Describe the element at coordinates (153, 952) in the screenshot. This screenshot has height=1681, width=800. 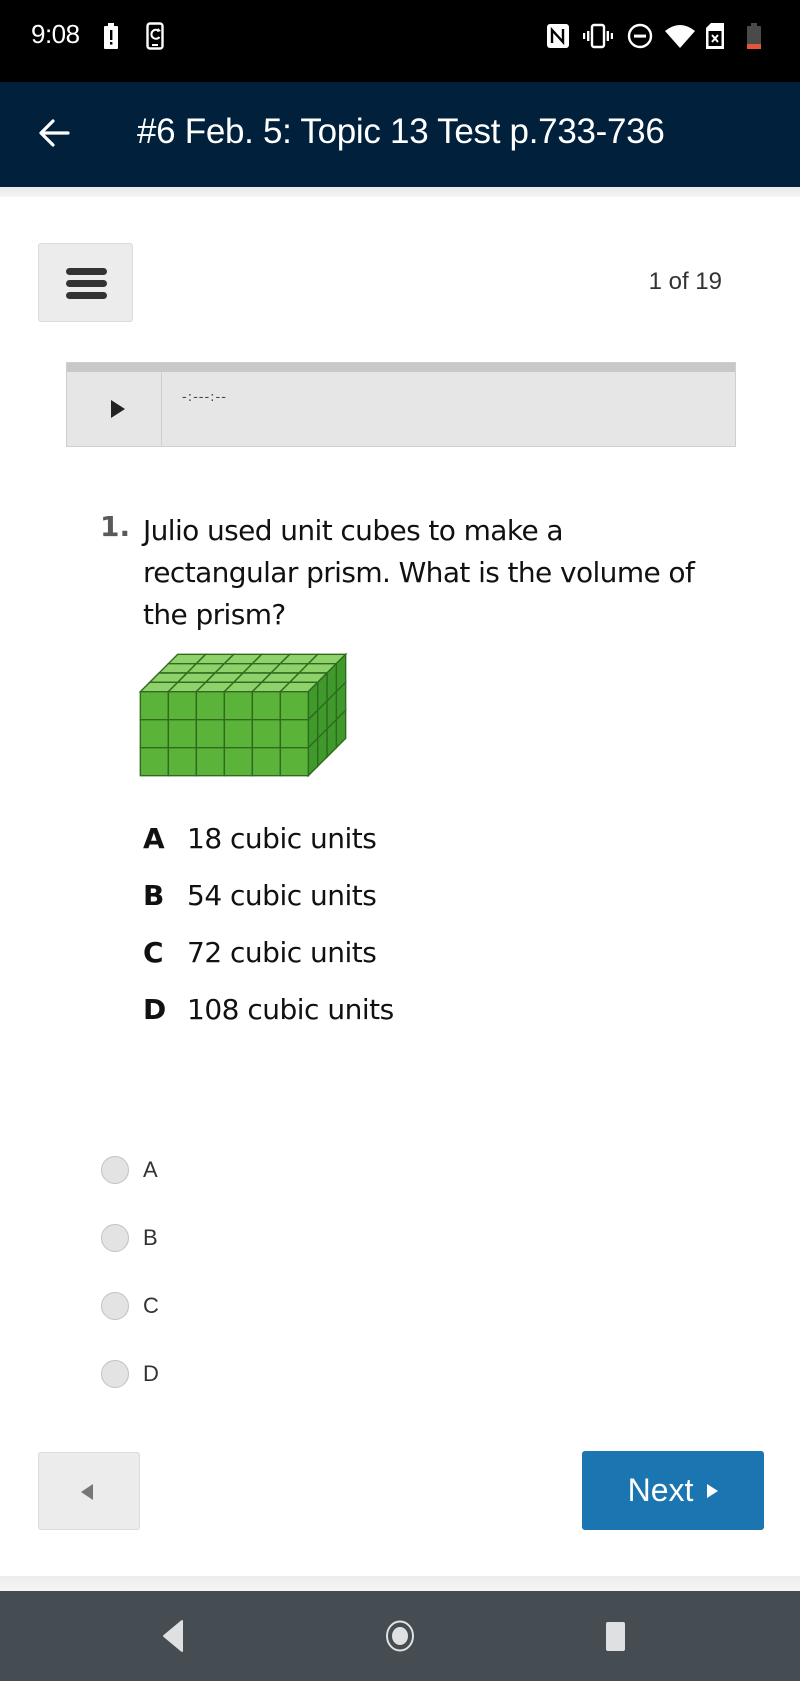
I see `choice-letter: C` at that location.